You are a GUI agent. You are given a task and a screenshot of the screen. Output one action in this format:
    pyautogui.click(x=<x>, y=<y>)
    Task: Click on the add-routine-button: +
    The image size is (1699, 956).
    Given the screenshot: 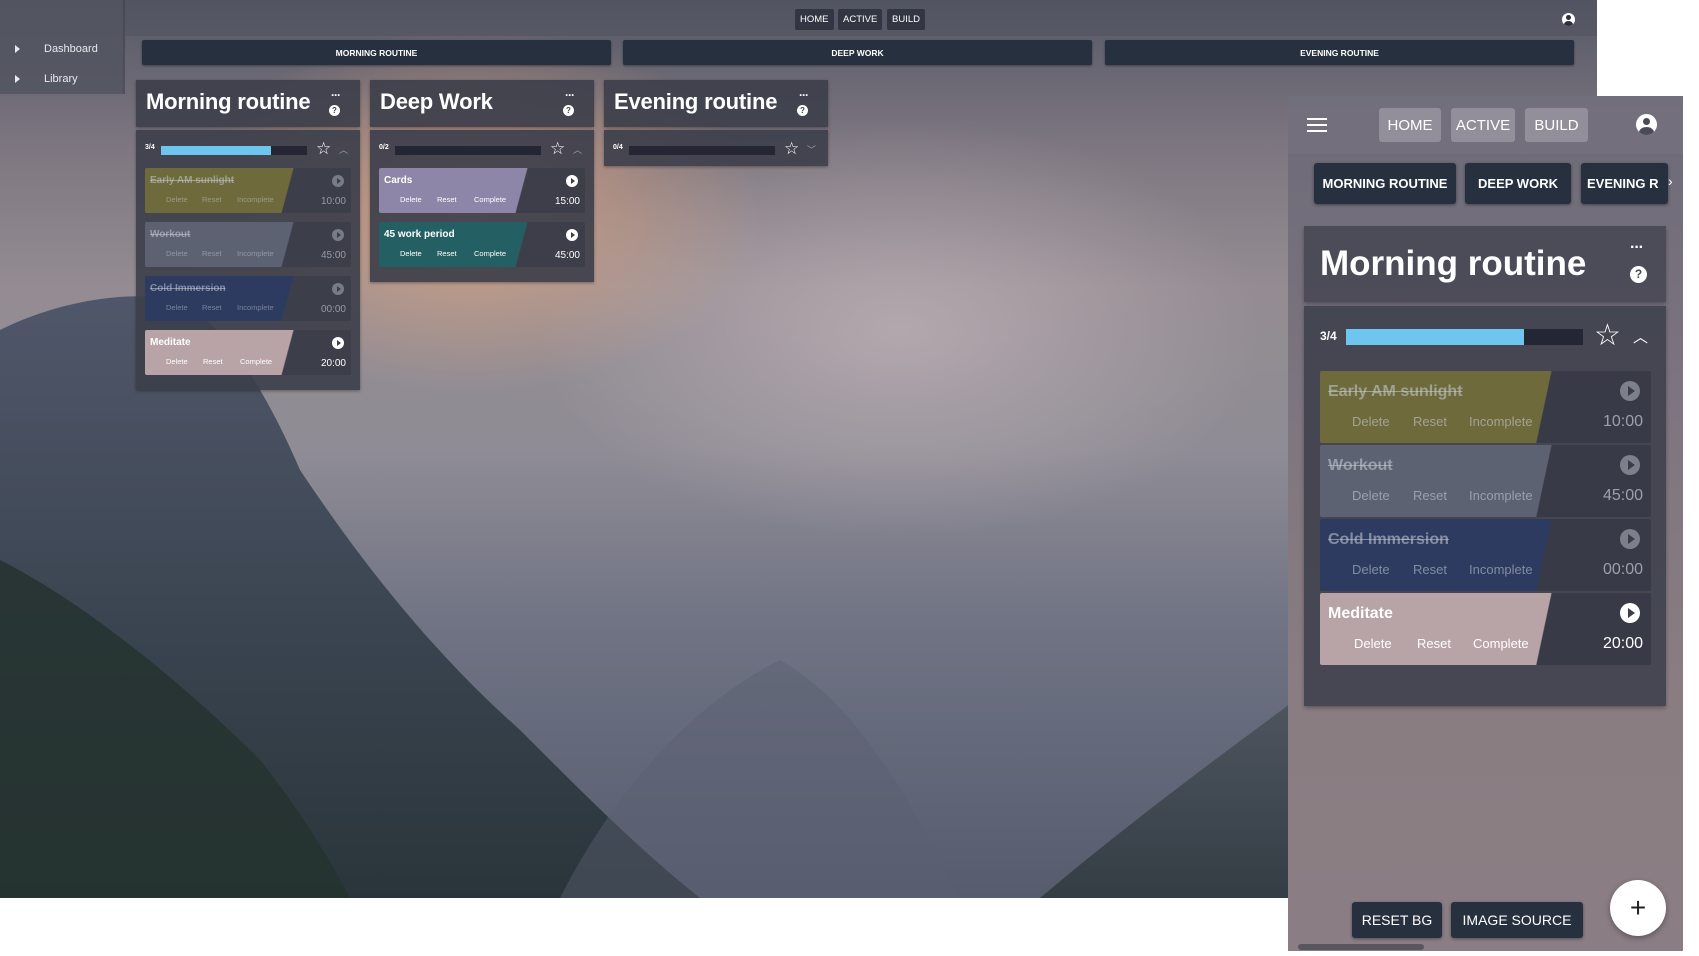 What is the action you would take?
    pyautogui.click(x=1638, y=908)
    